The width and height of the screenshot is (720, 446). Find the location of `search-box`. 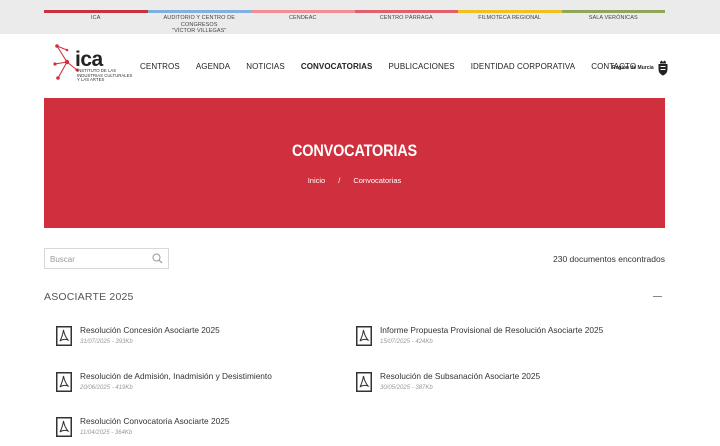

search-box is located at coordinates (106, 258).